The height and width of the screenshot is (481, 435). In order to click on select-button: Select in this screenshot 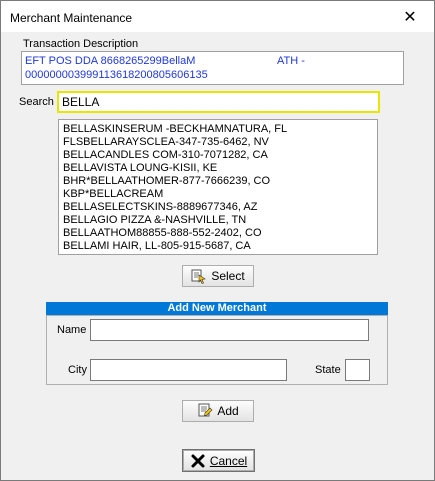, I will do `click(218, 276)`.